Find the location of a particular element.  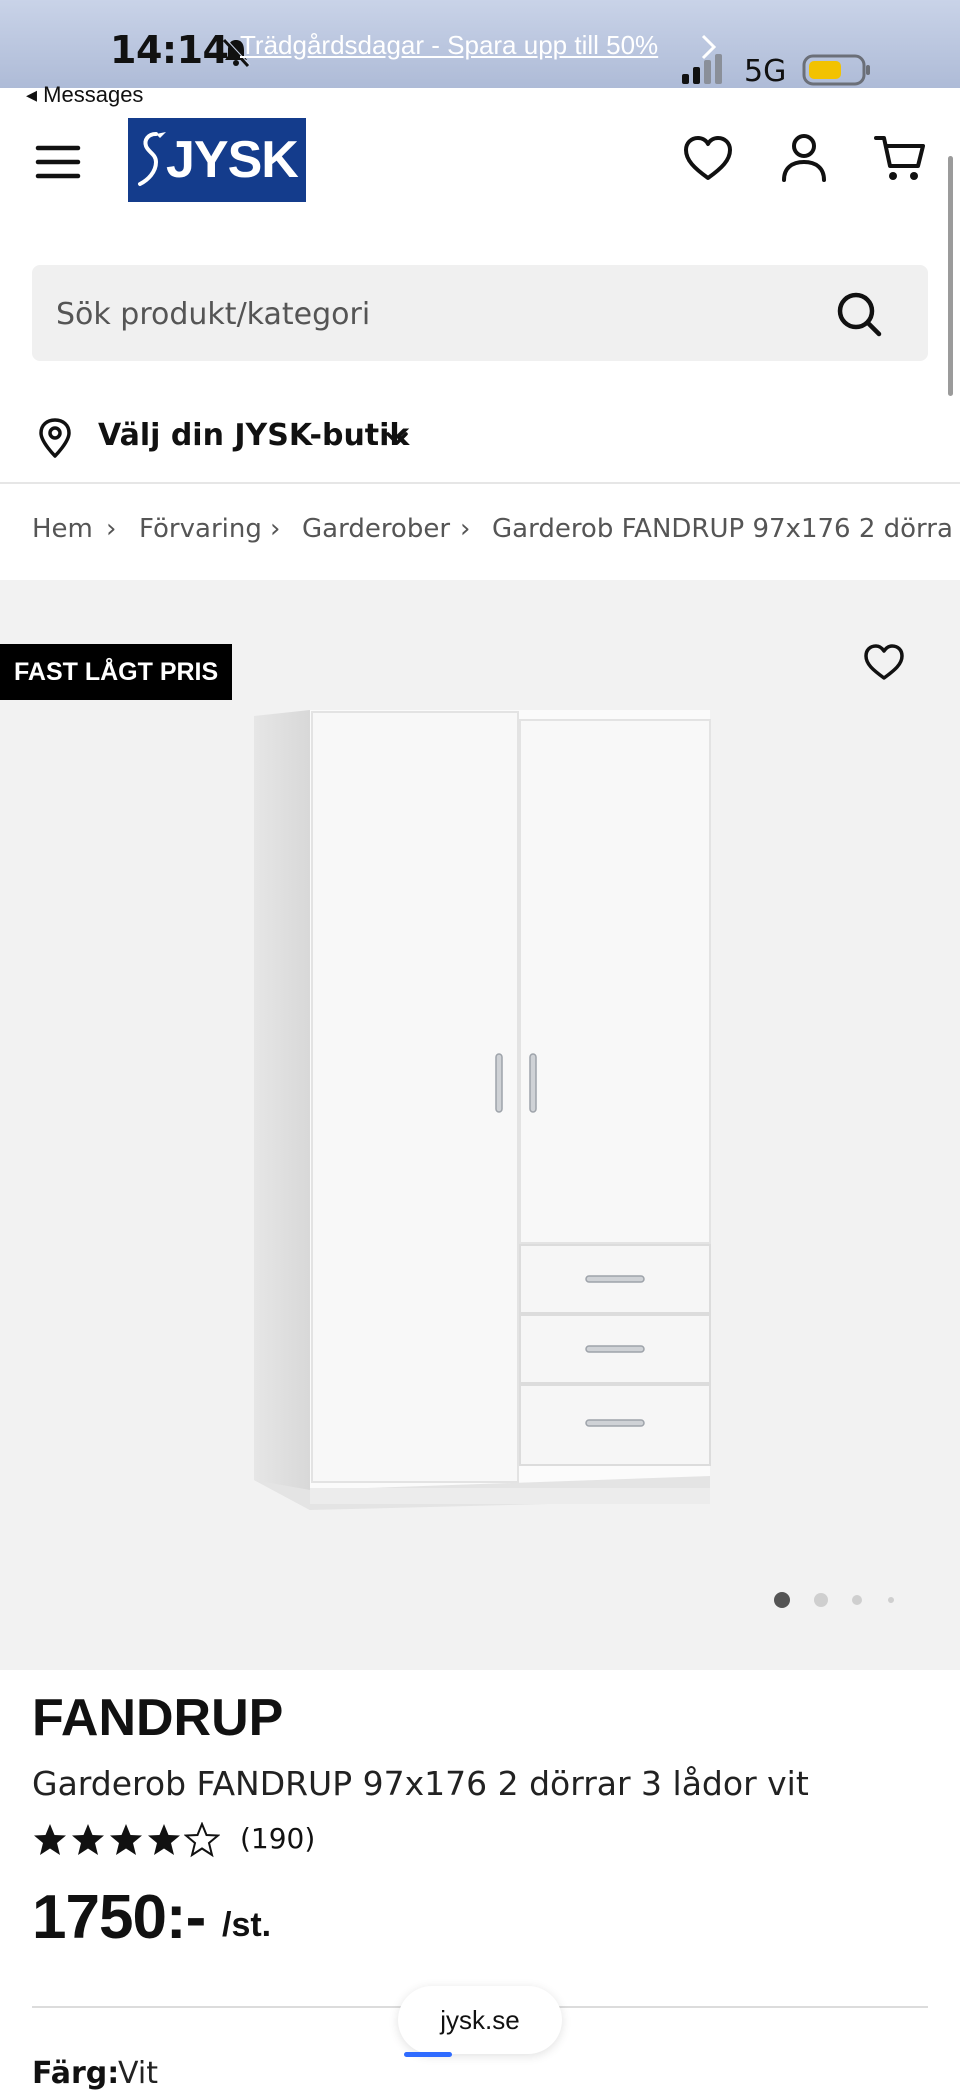

status-time: 14:14 is located at coordinates (169, 50).